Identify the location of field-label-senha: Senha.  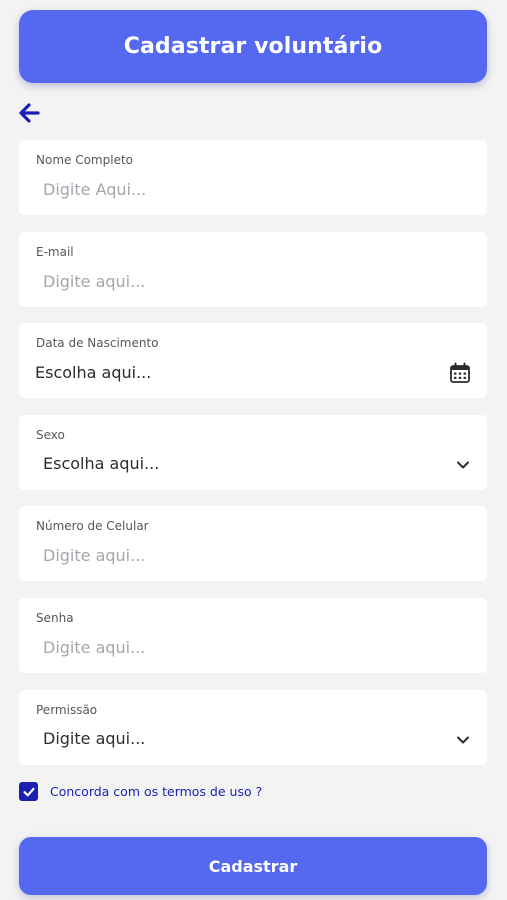
(55, 618).